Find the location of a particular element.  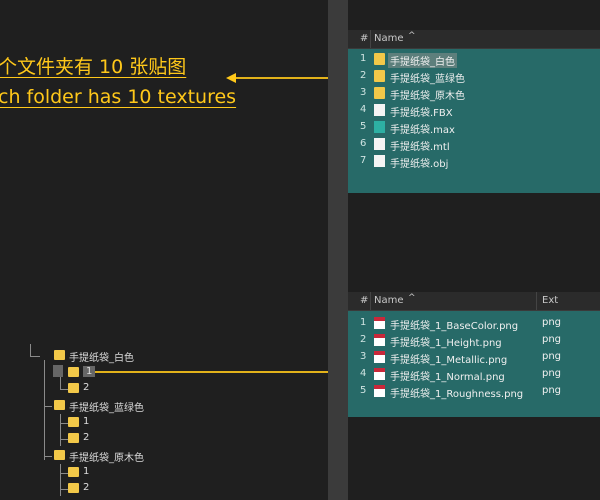

top-list-header: # Name ^ is located at coordinates (474, 39).